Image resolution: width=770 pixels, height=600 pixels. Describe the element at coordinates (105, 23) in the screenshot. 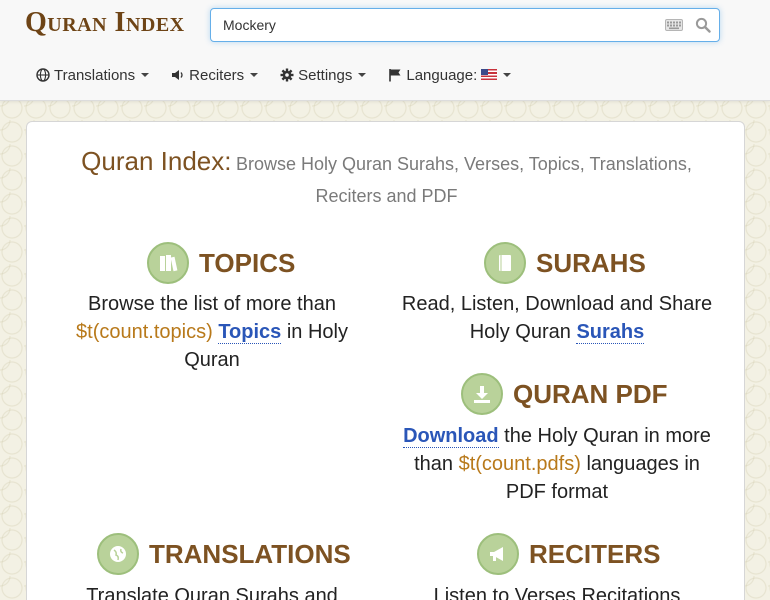

I see `quran-index-logo: Quran Index` at that location.